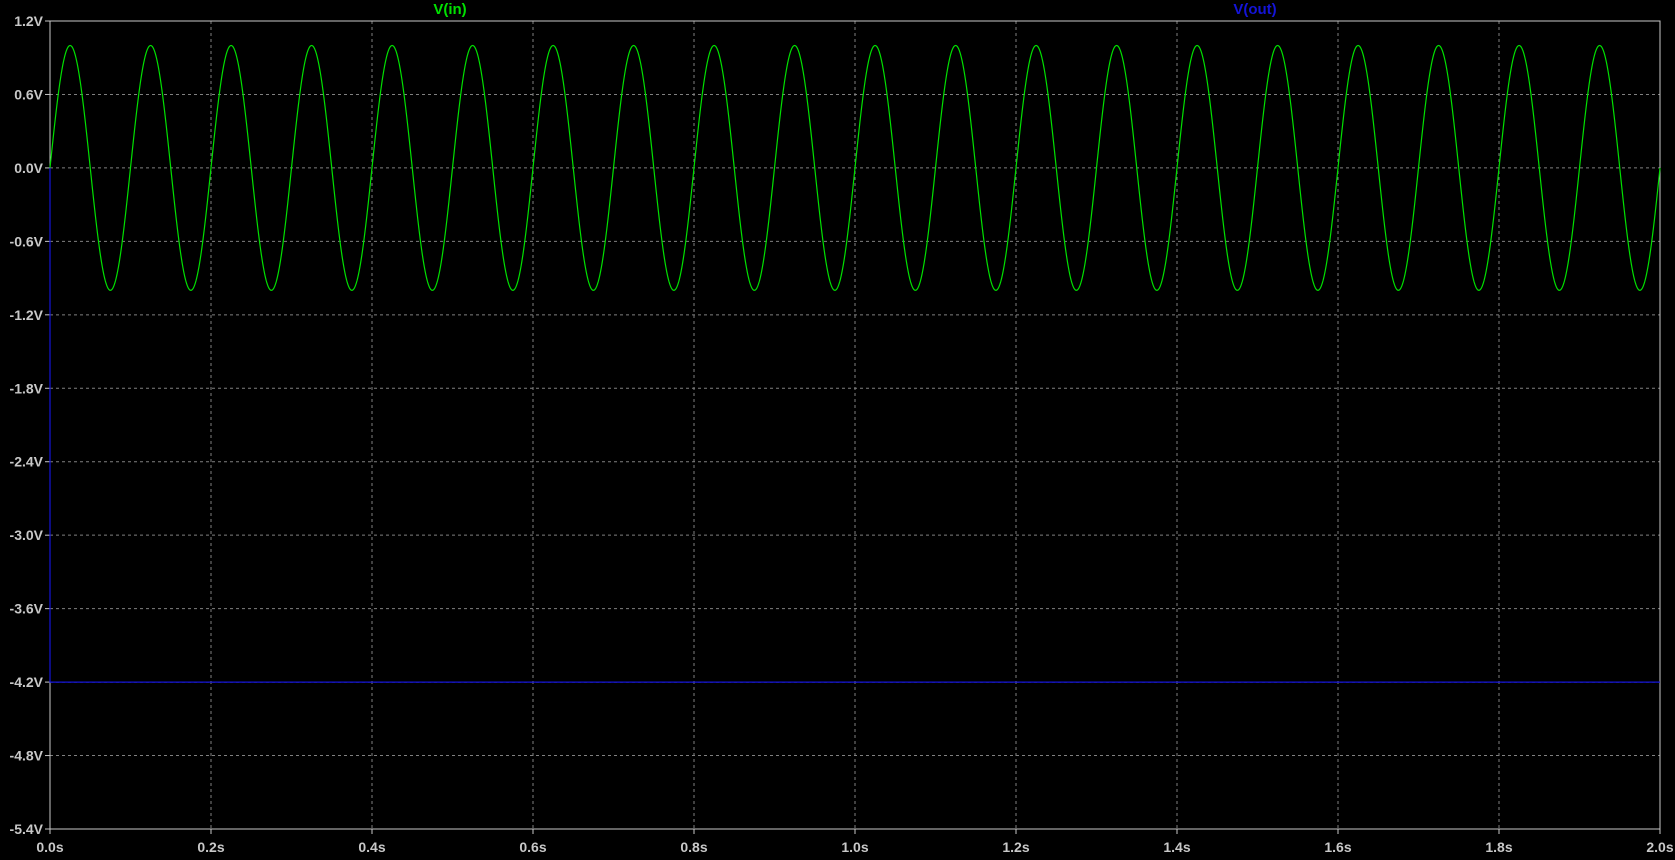  I want to click on y-tick-label: 1.2V, so click(28, 21).